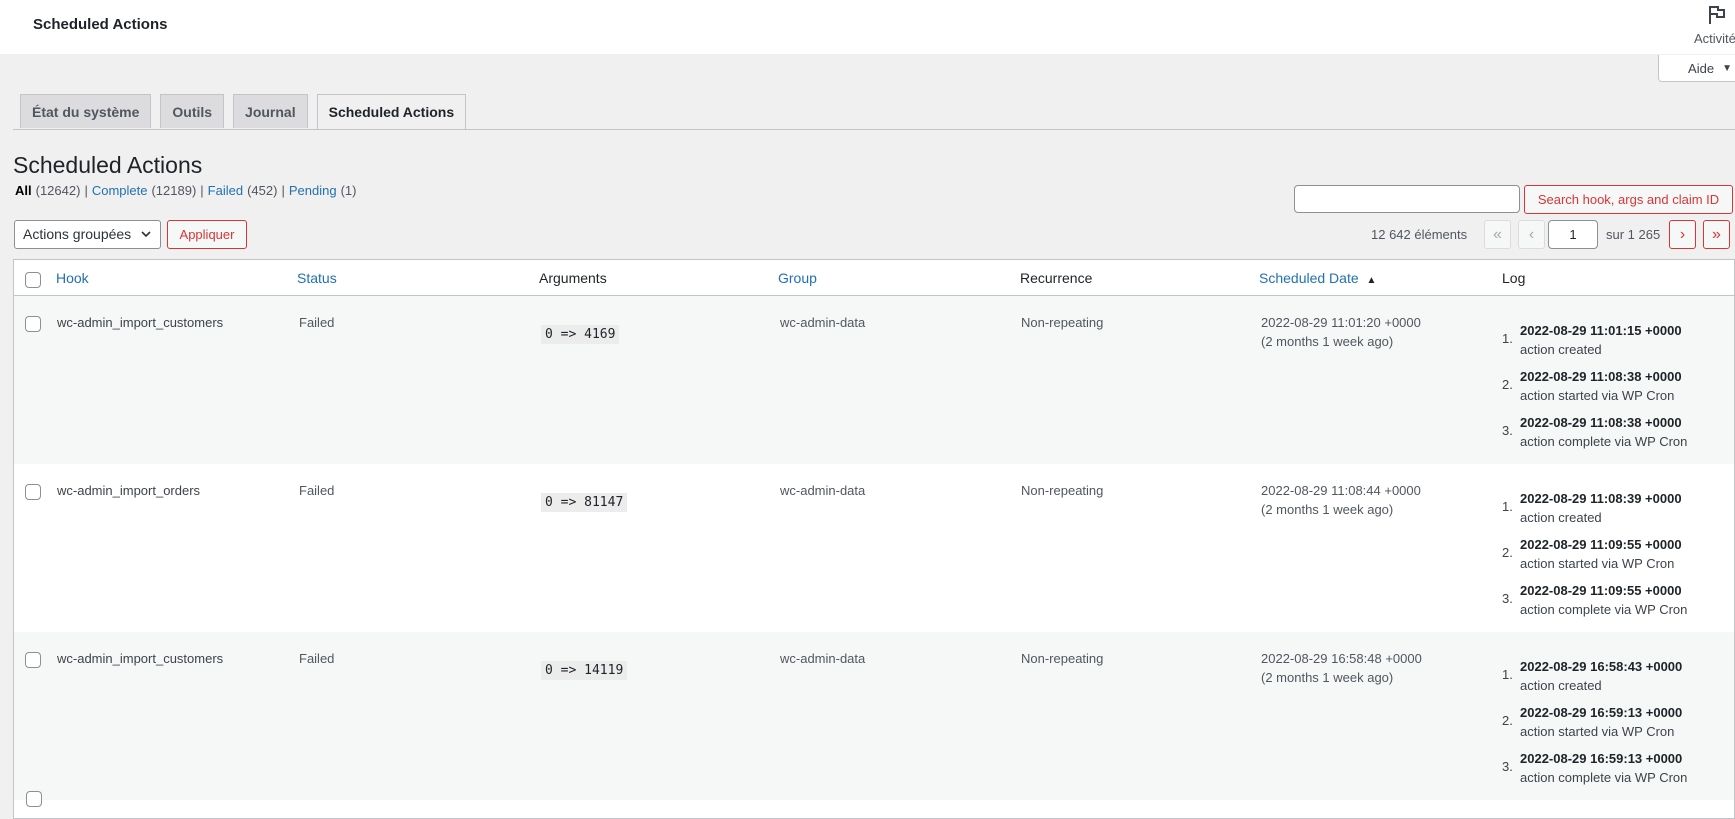  Describe the element at coordinates (1601, 422) in the screenshot. I see `log-date: 2022-08-29 11:08:38 +0000` at that location.